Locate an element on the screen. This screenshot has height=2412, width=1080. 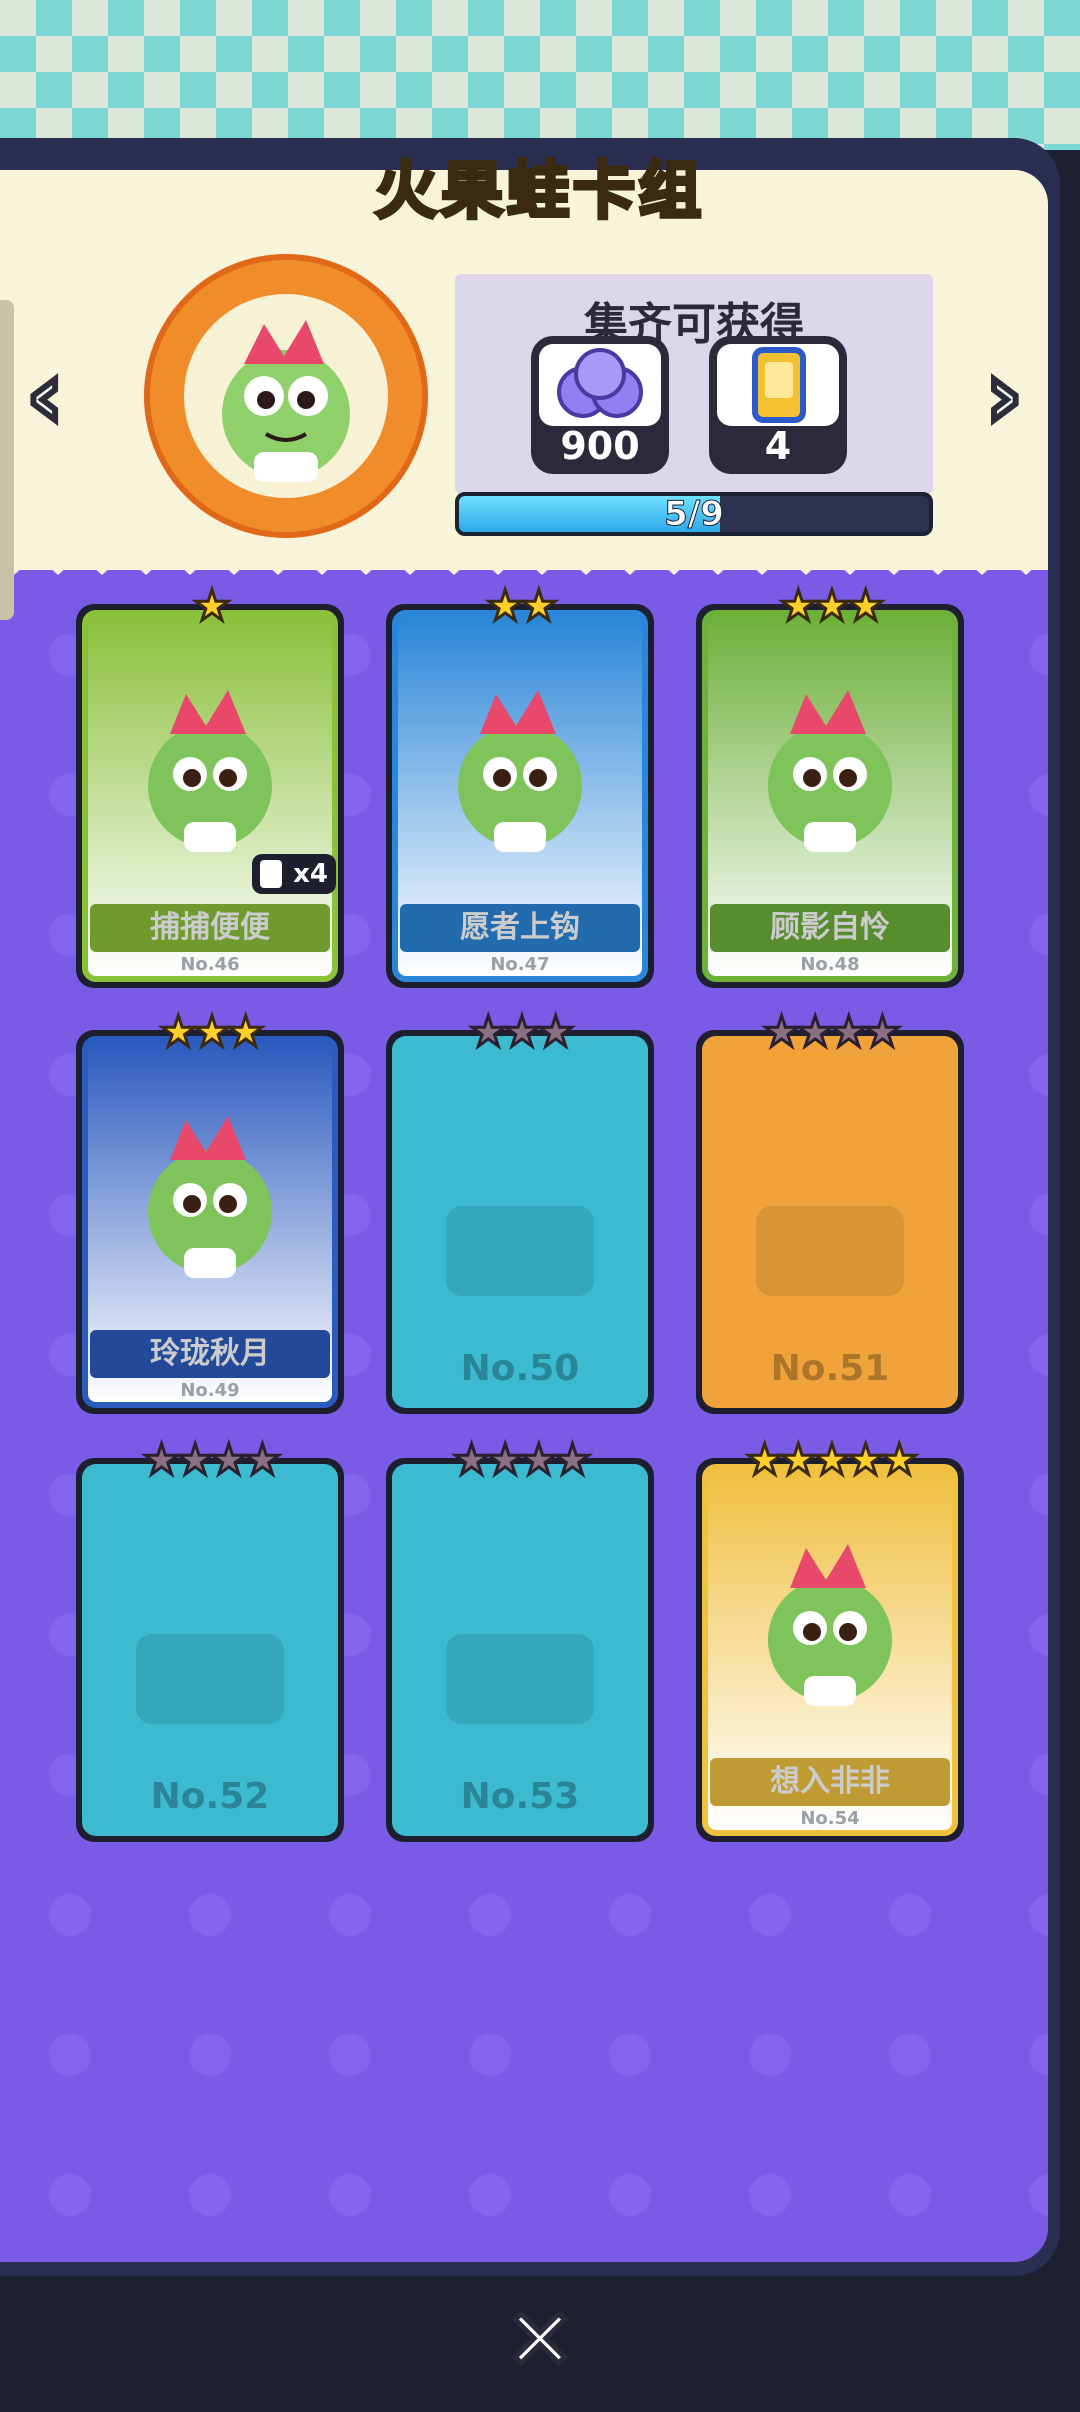
card-item: ★ 捕捕便便 No.46 x4 is located at coordinates (210, 784).